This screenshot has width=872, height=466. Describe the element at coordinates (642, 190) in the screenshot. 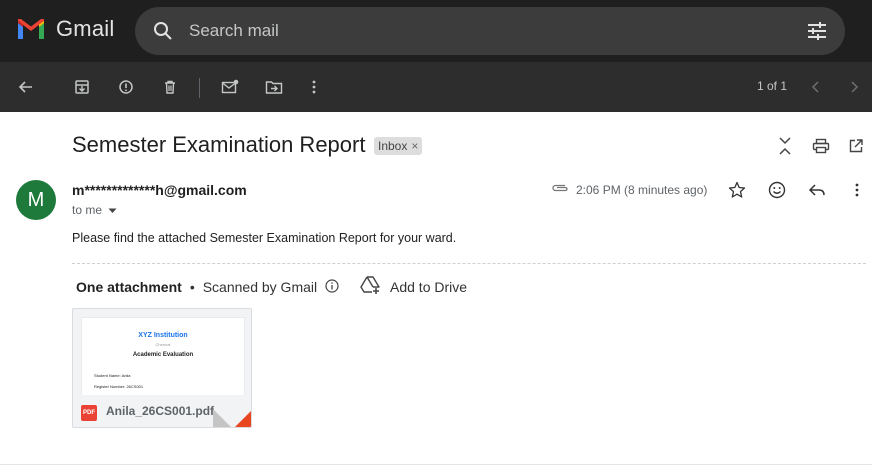

I see `email-timestamp: 2:06 PM (8 minutes ago)` at that location.